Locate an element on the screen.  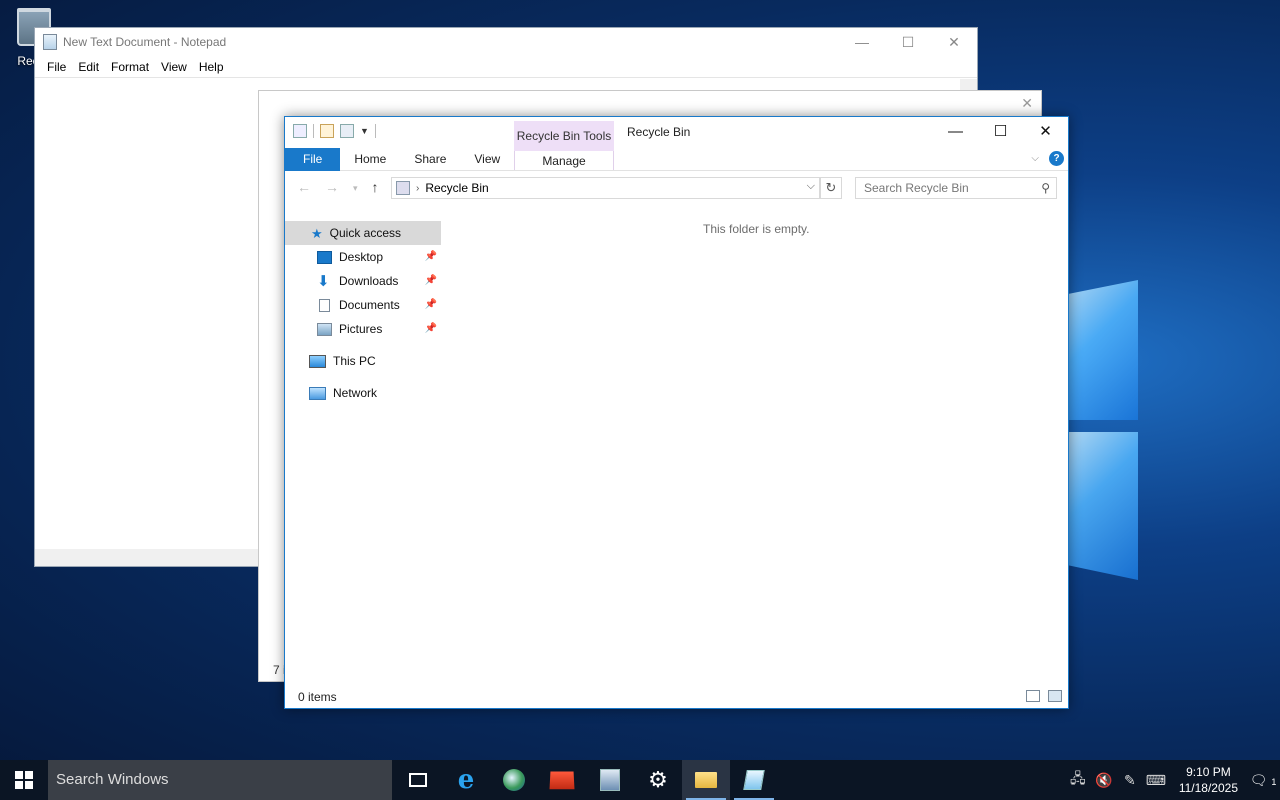
clock: 9:10 PM 11/18/2025 is located at coordinates (1208, 780).